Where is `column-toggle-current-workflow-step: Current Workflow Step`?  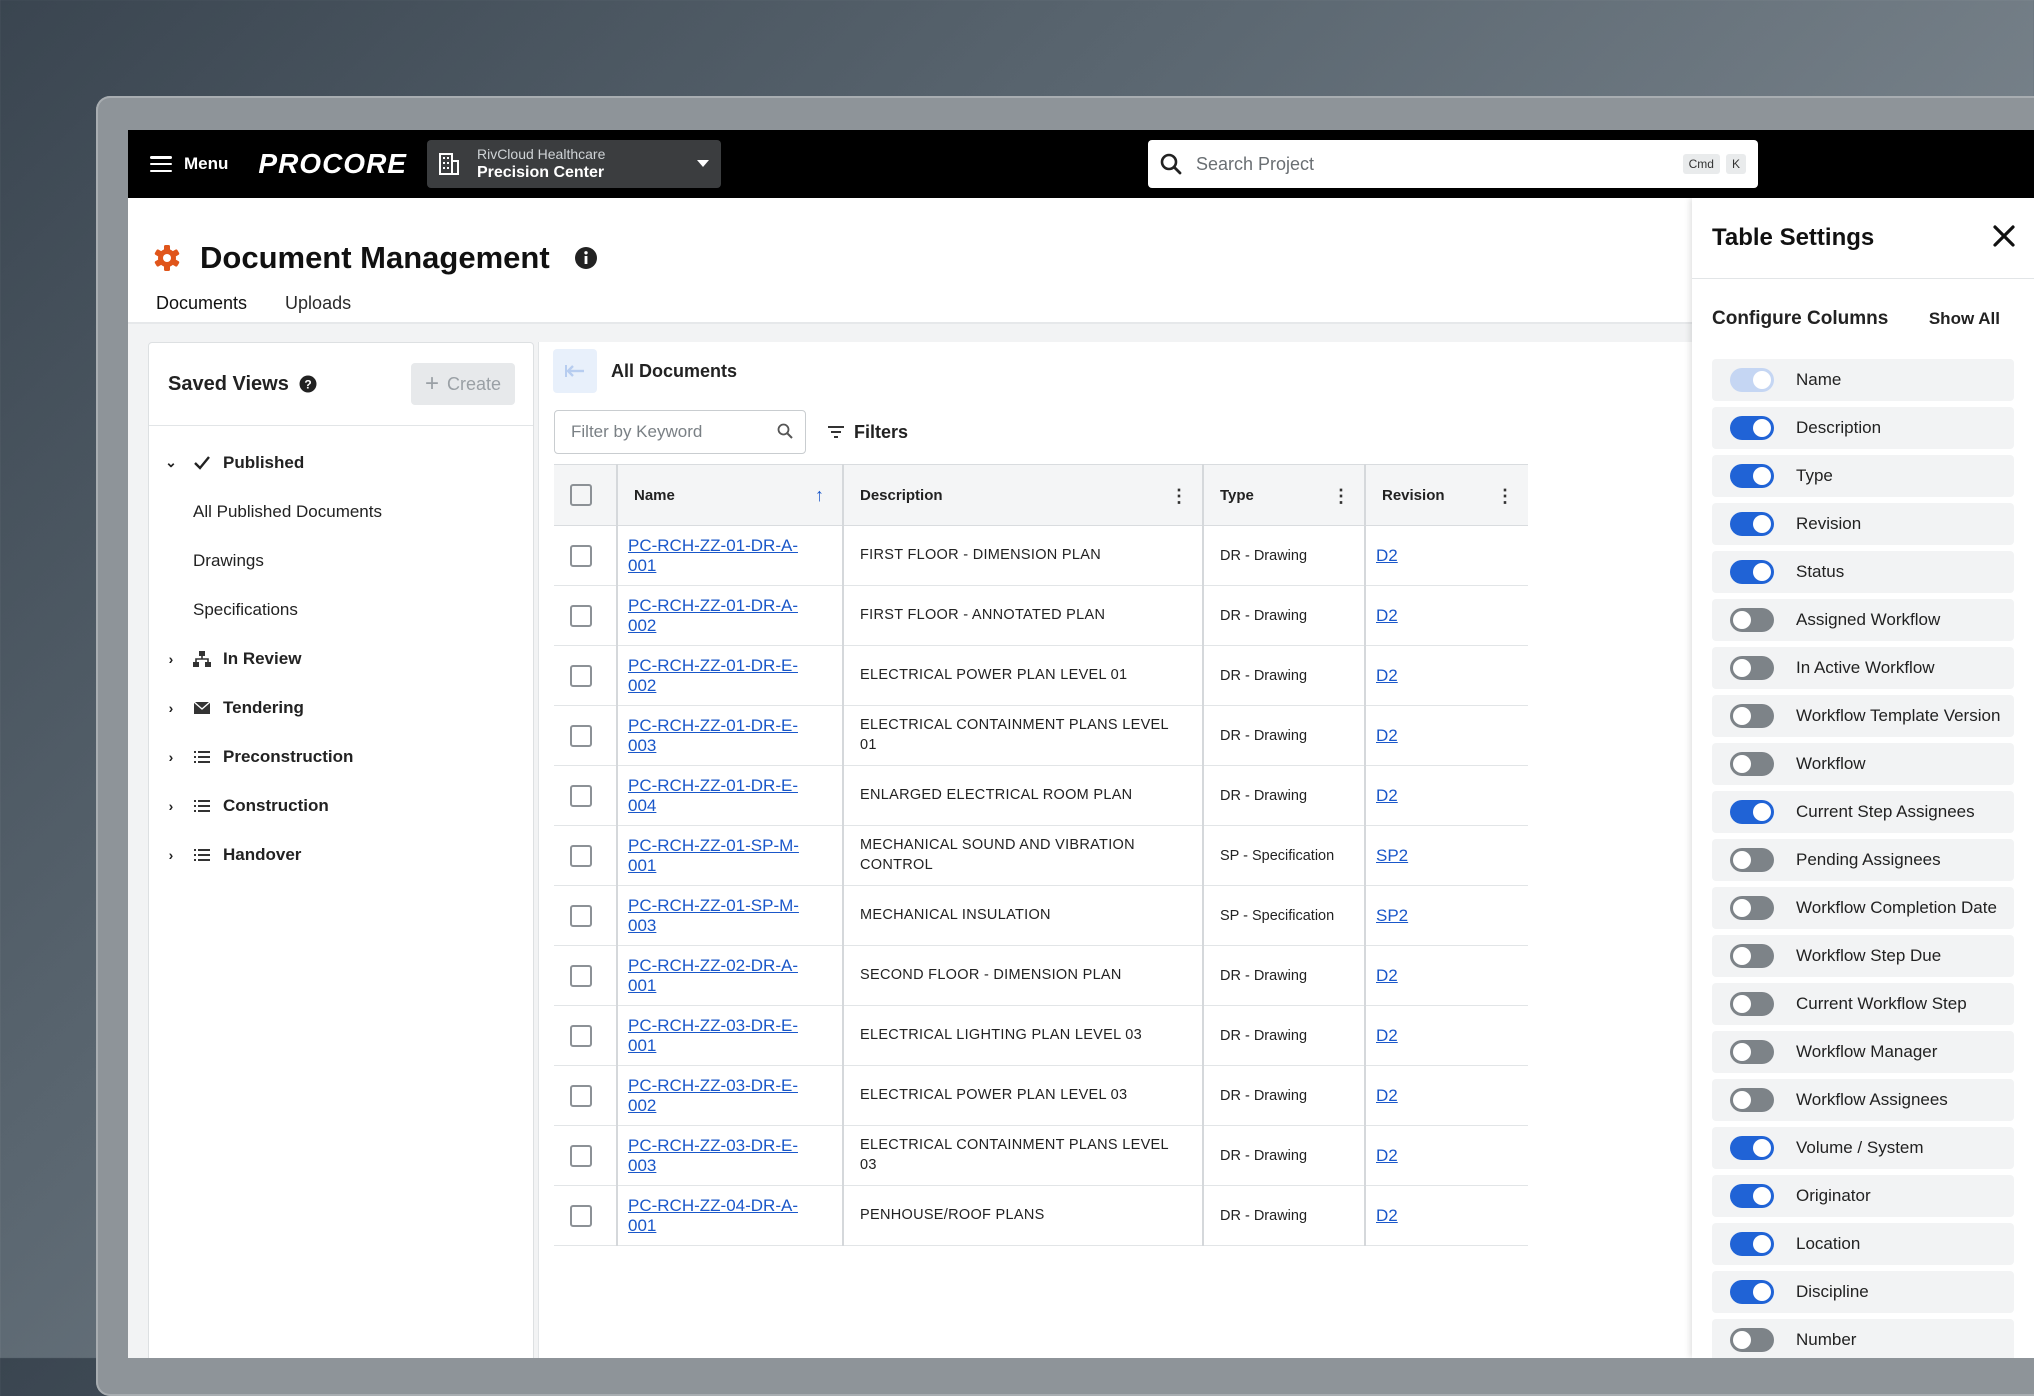 column-toggle-current-workflow-step: Current Workflow Step is located at coordinates (1863, 1004).